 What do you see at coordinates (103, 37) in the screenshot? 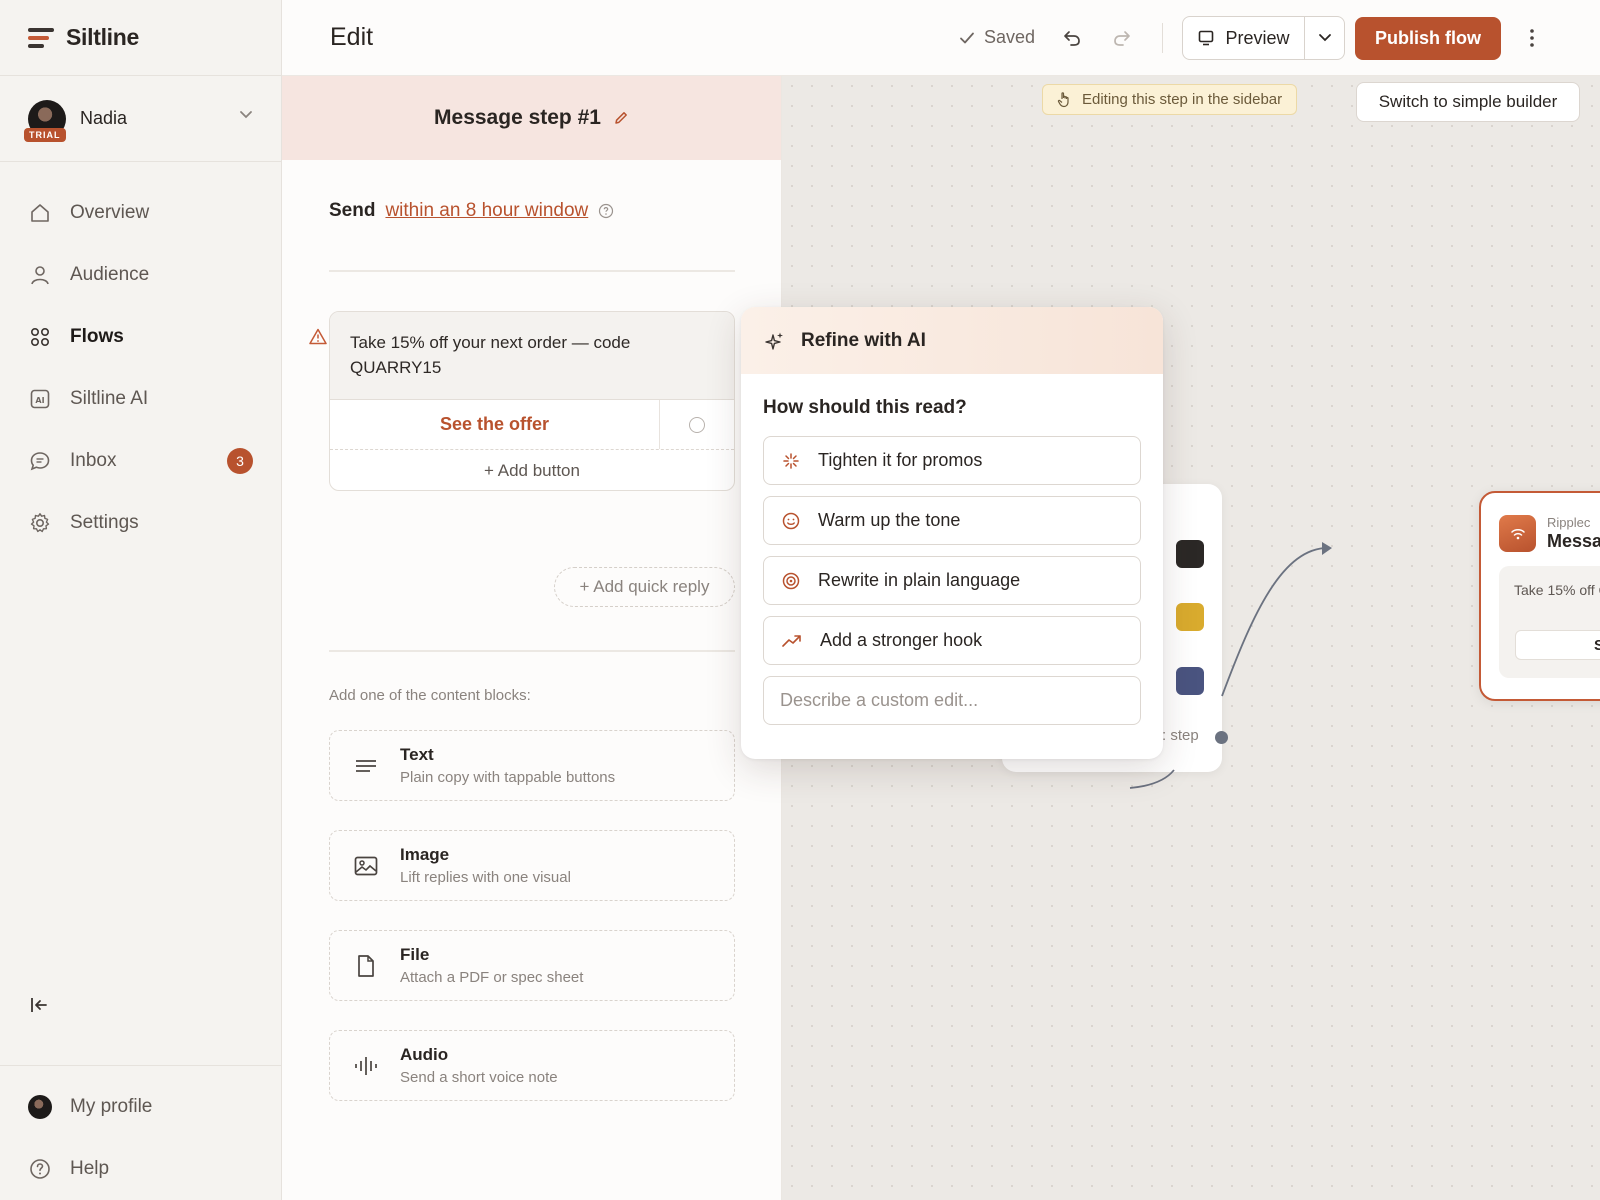
I see `app-name: Siltline` at bounding box center [103, 37].